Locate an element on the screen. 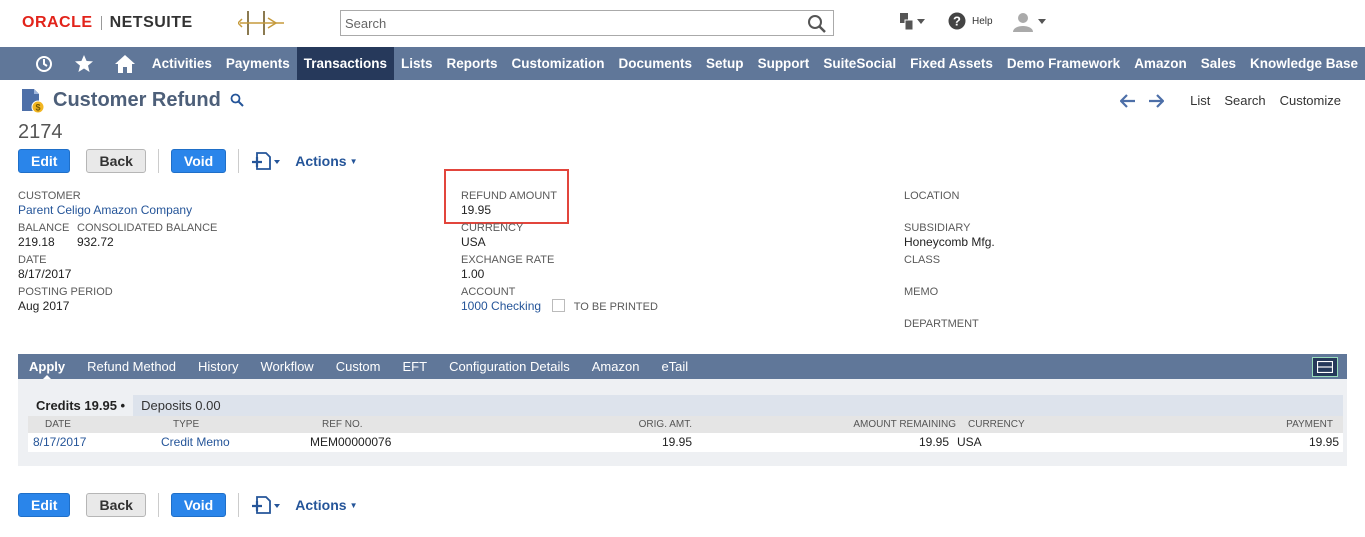  nav-support: Support is located at coordinates (784, 63).